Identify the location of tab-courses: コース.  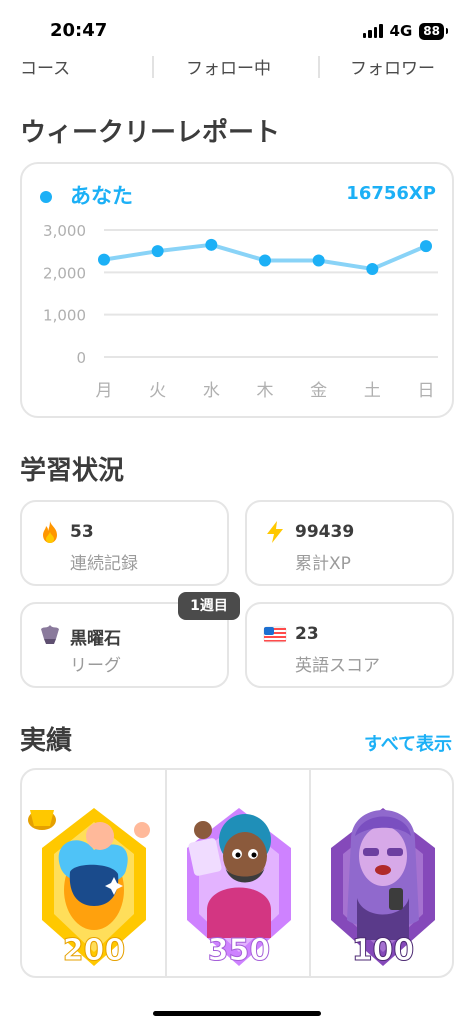
(45, 66).